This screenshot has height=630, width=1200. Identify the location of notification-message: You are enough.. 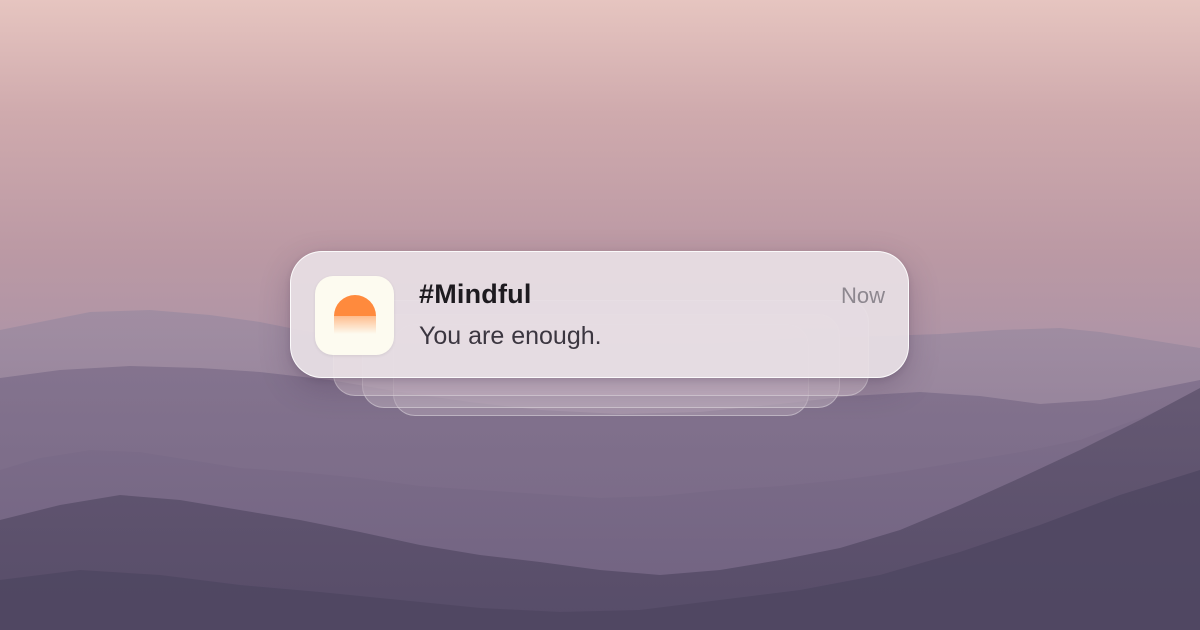
(510, 336).